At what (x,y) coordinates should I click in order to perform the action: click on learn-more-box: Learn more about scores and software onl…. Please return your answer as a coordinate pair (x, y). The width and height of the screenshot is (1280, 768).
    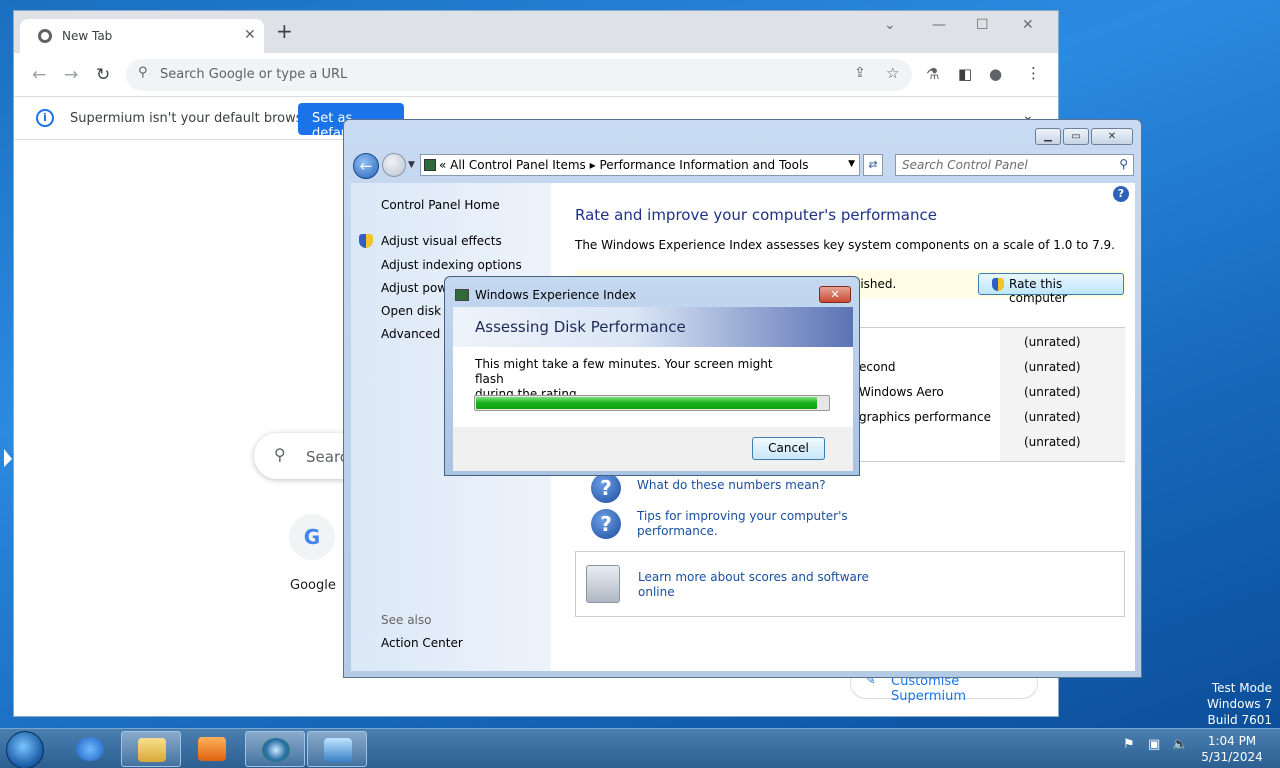
    Looking at the image, I should click on (850, 584).